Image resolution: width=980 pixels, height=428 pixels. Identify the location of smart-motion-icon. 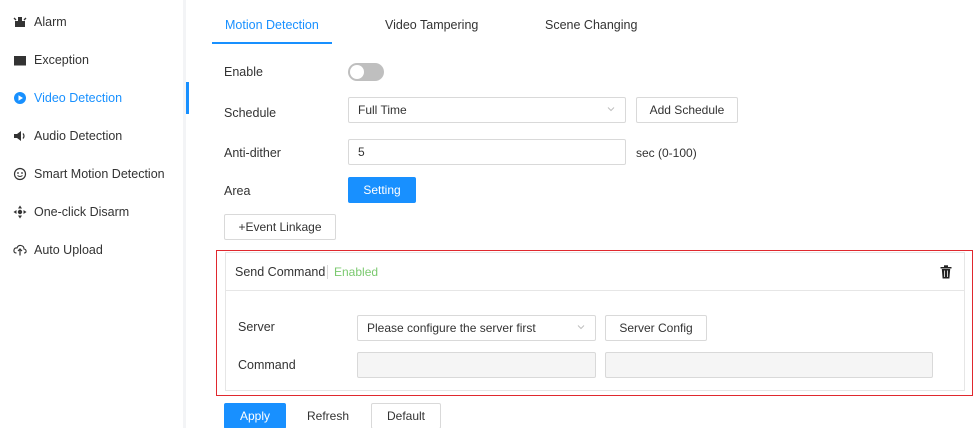
(20, 174).